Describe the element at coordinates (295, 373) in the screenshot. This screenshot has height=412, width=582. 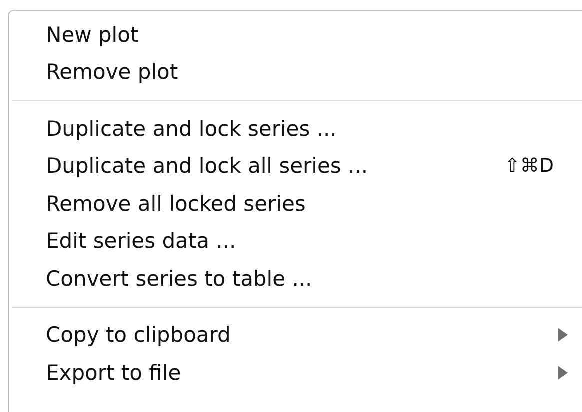
I see `menu-item: Export to file` at that location.